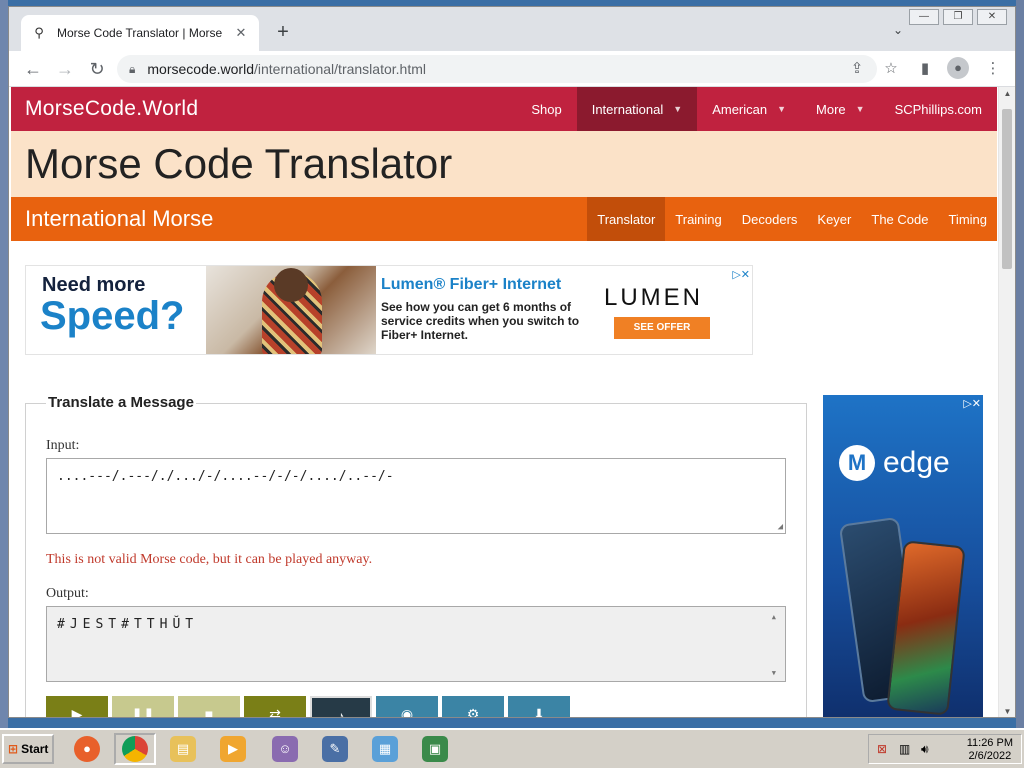  Describe the element at coordinates (903, 556) in the screenshot. I see `sidebar-advertisement: ▷✕ M edge` at that location.